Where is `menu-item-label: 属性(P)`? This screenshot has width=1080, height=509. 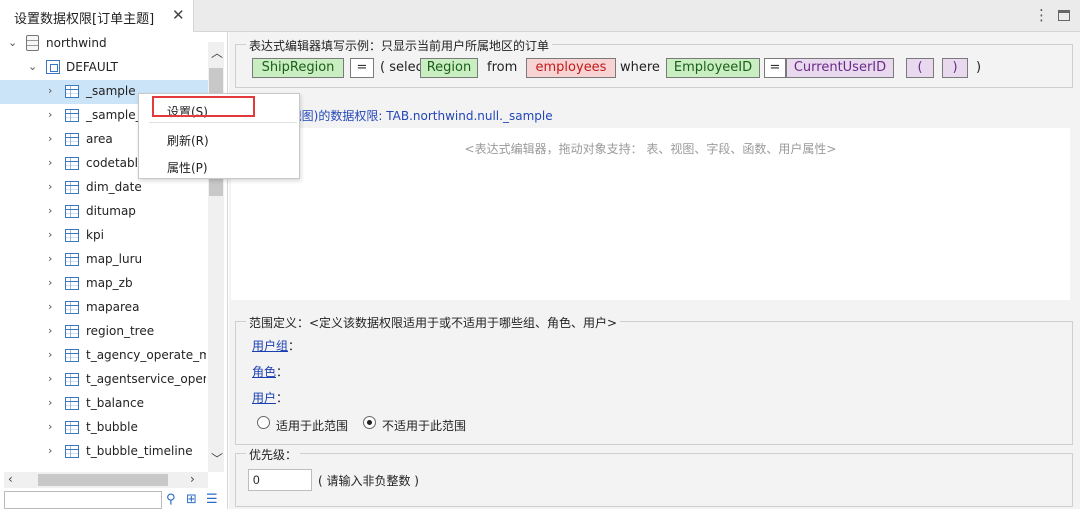
menu-item-label: 属性(P) is located at coordinates (187, 168).